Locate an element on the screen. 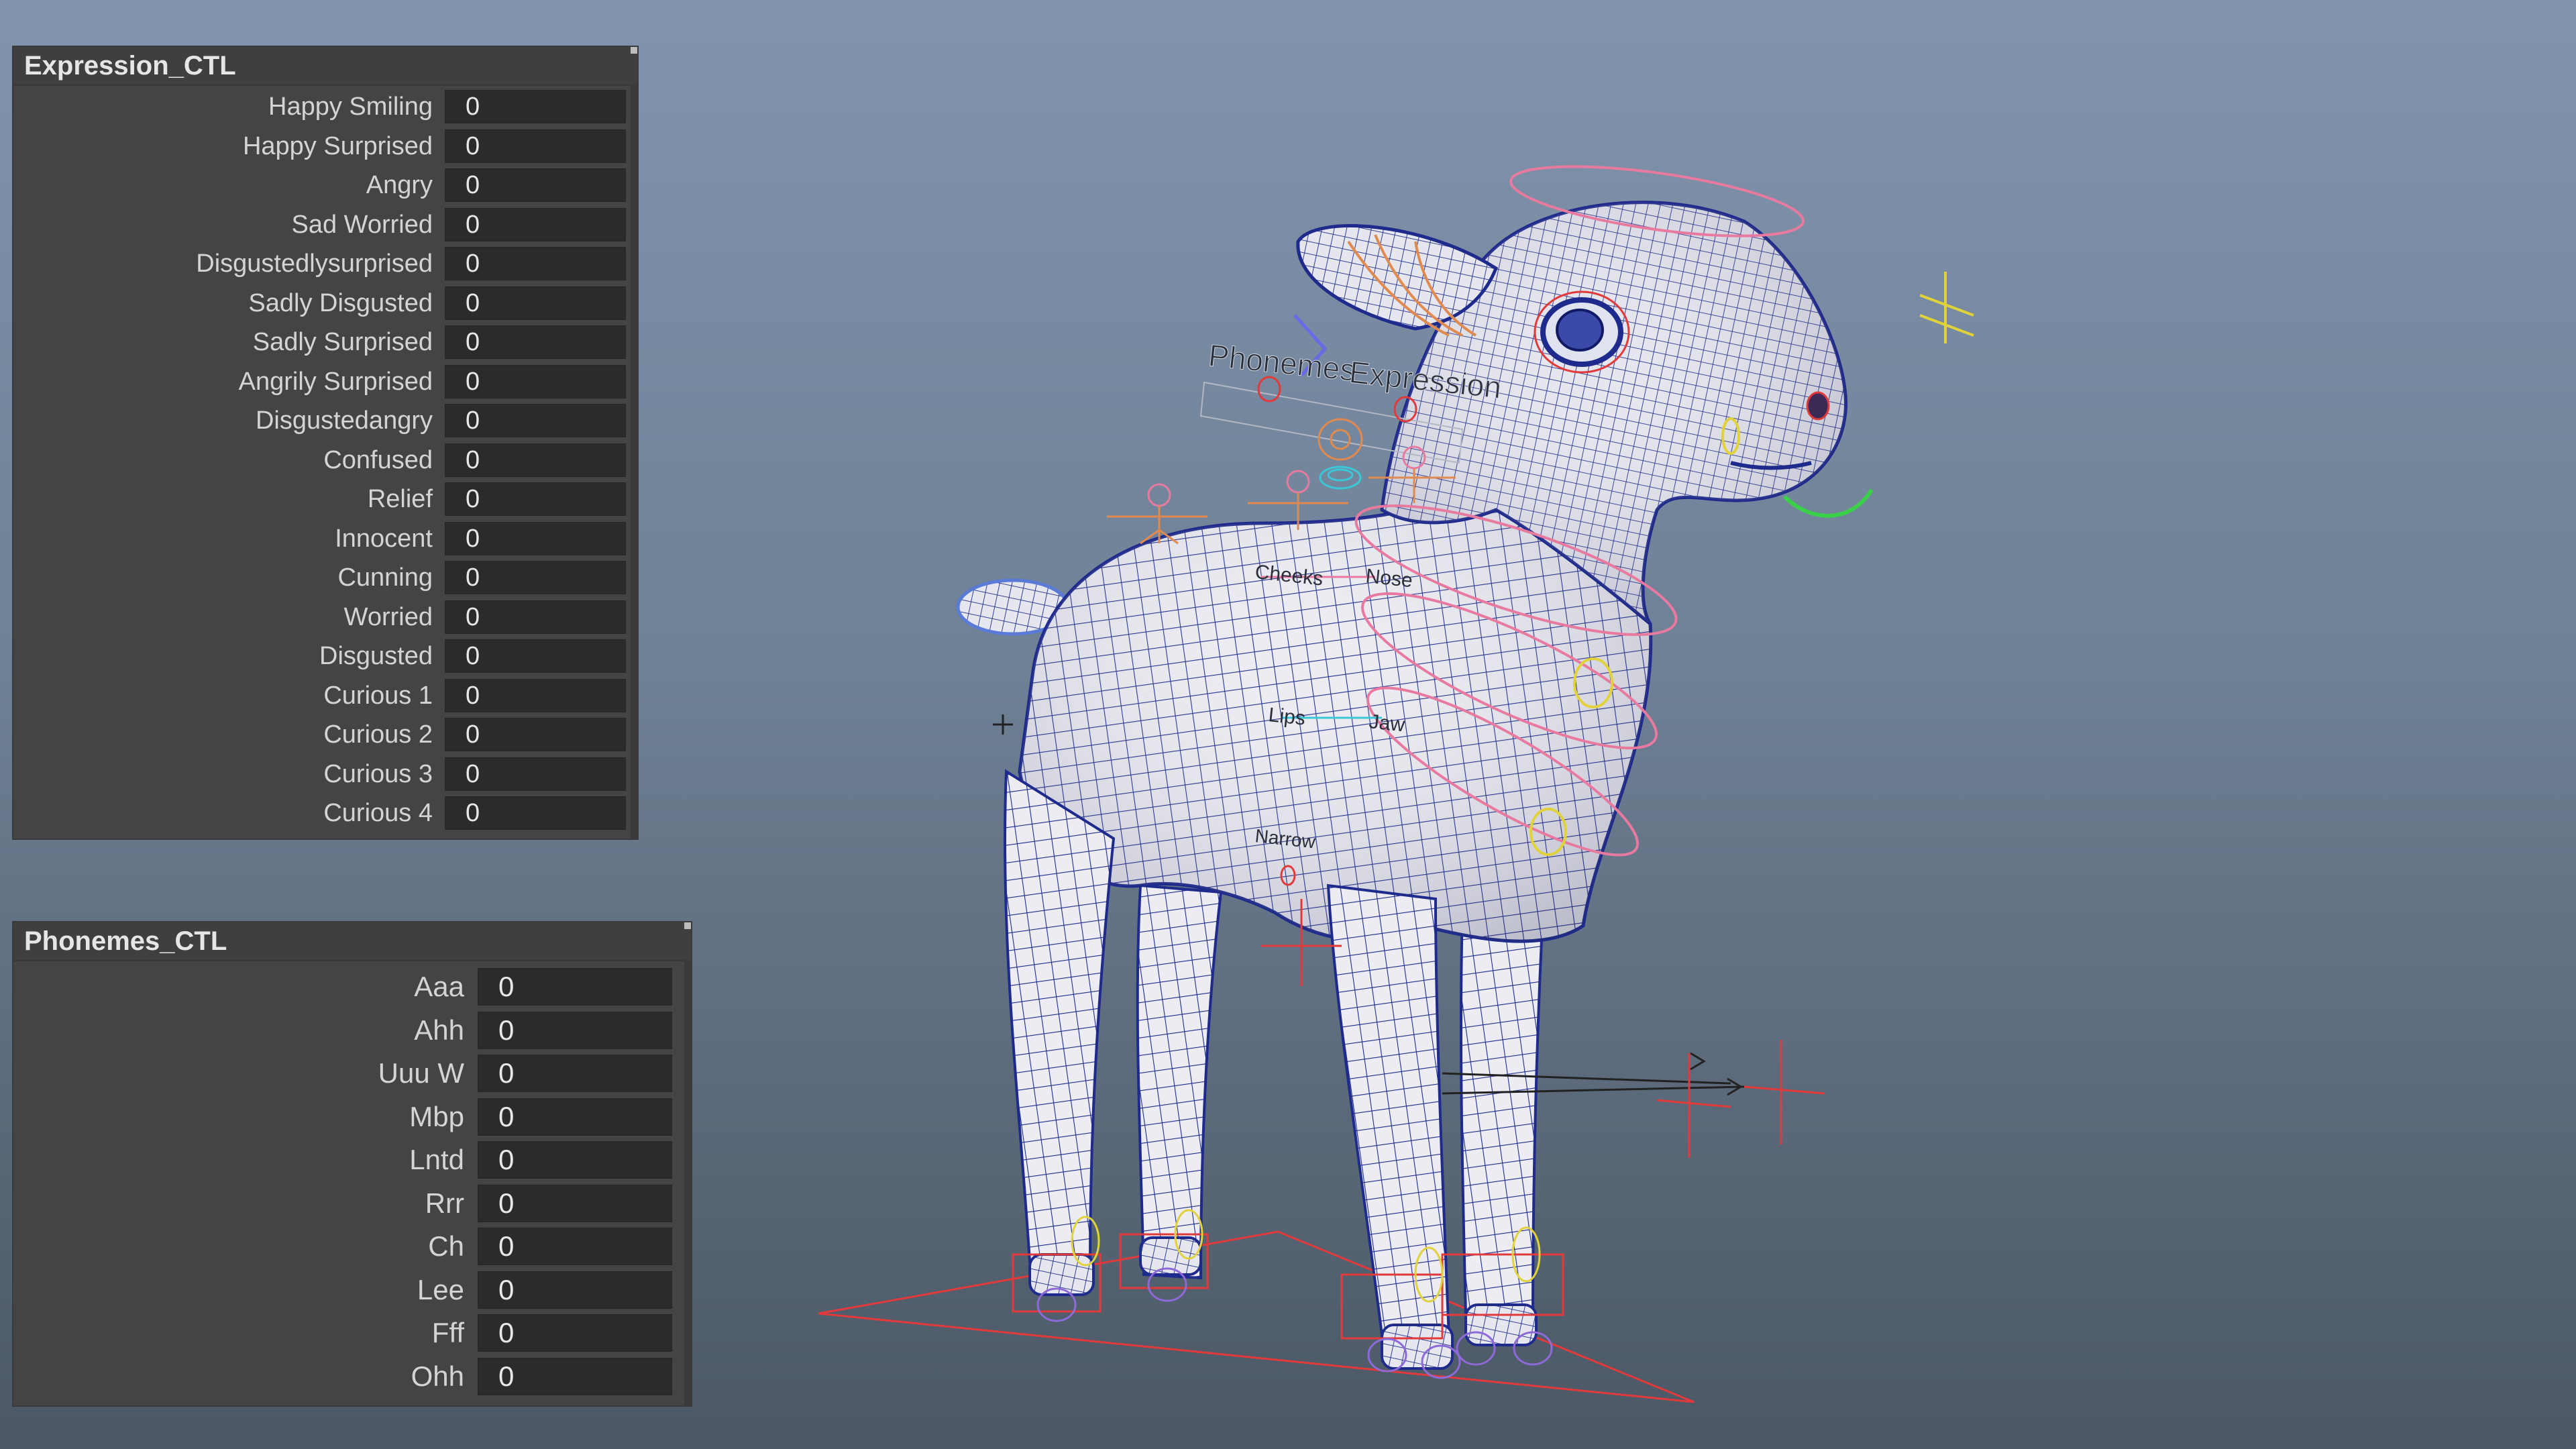 Image resolution: width=2576 pixels, height=1449 pixels. attribute-row: Disgustedlysurprised 0 is located at coordinates (319, 264).